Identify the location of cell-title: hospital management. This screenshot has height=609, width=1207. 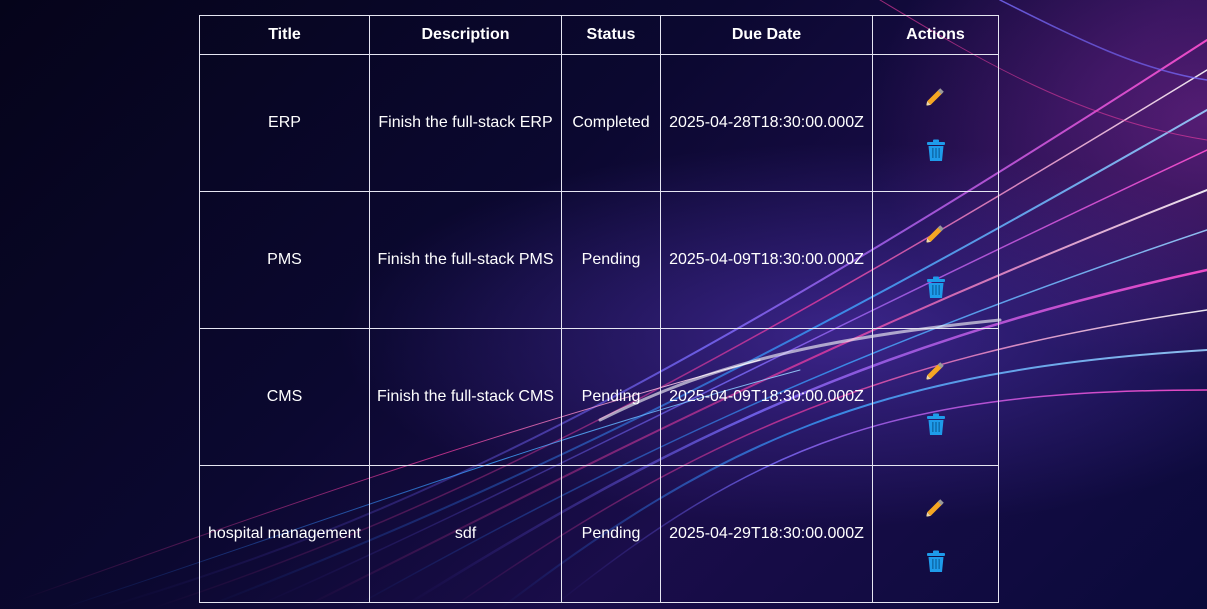
(284, 534).